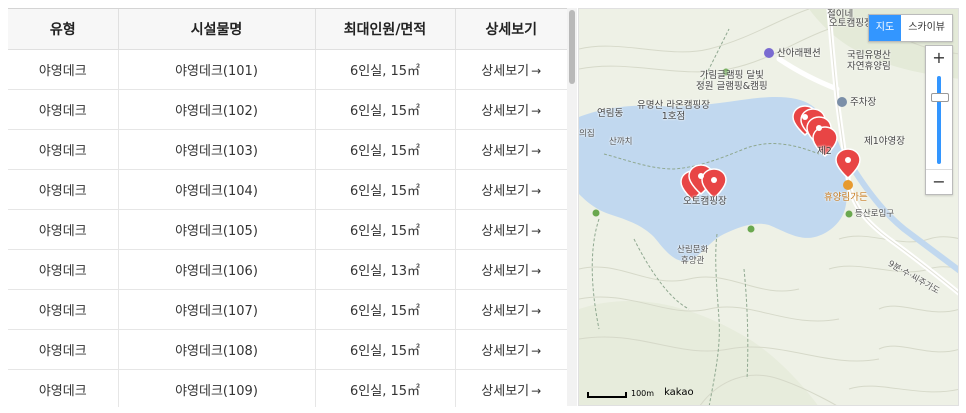 The image size is (966, 413). What do you see at coordinates (63, 29) in the screenshot?
I see `header-type: 유형` at bounding box center [63, 29].